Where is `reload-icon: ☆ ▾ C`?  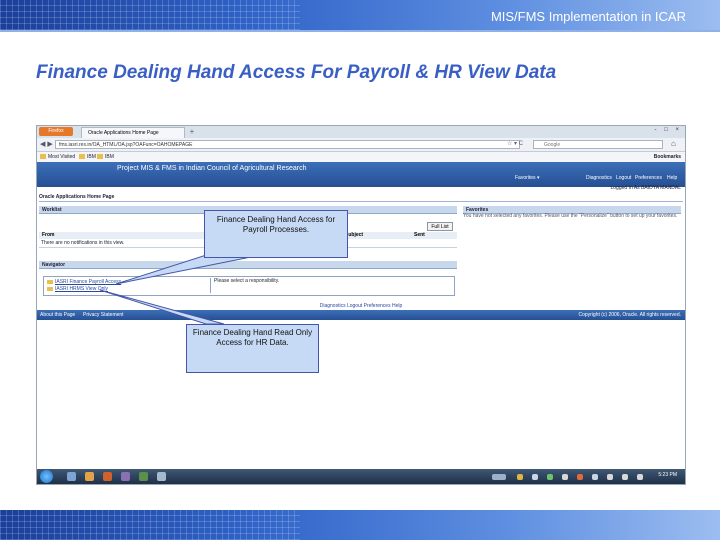
reload-icon: ☆ ▾ C is located at coordinates (515, 143).